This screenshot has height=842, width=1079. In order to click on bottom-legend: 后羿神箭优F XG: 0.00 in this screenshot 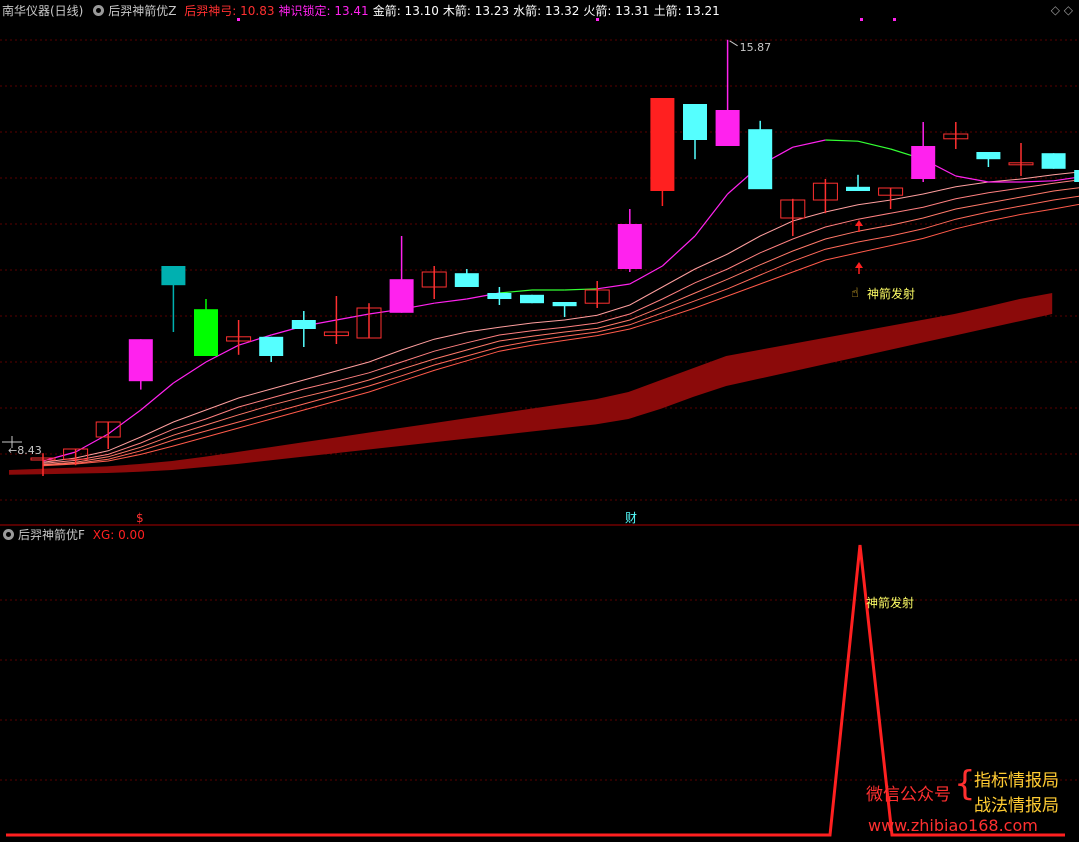, I will do `click(74, 535)`.